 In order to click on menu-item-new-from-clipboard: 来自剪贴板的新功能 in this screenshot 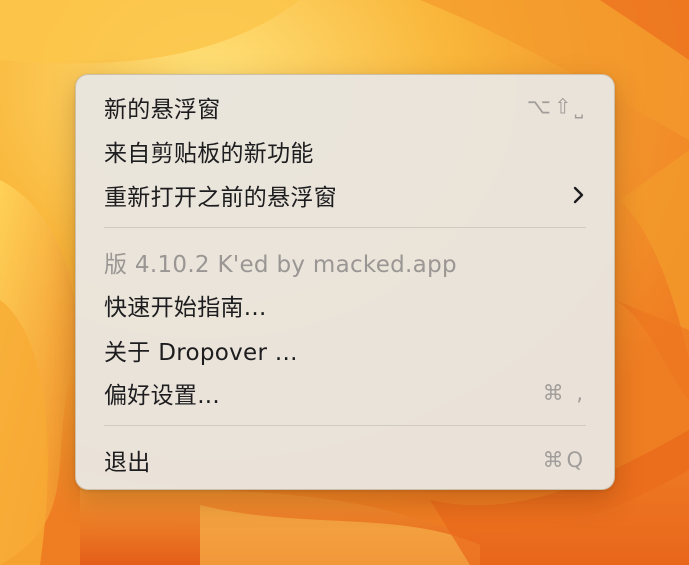, I will do `click(345, 151)`.